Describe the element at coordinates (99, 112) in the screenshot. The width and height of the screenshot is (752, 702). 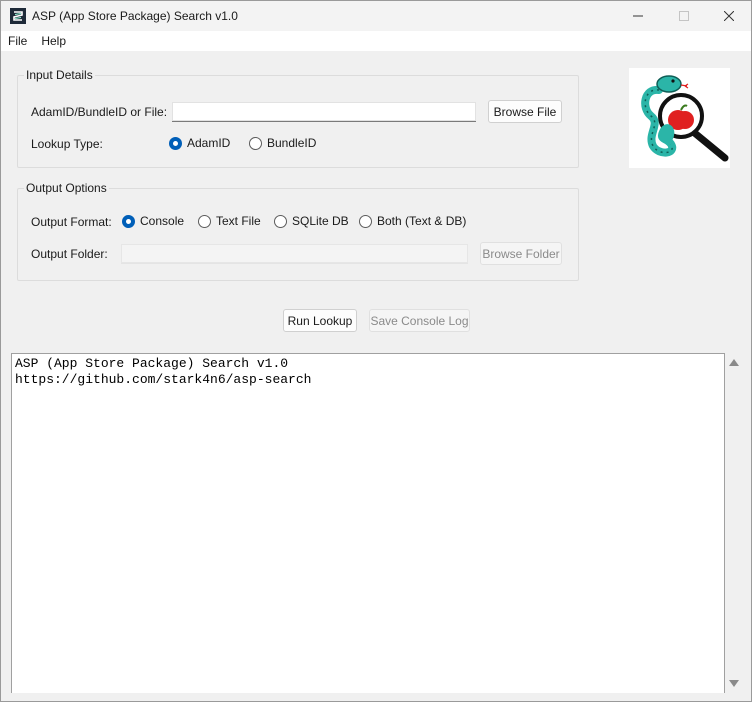
I see `id-label: AdamID/BundleID or File:` at that location.